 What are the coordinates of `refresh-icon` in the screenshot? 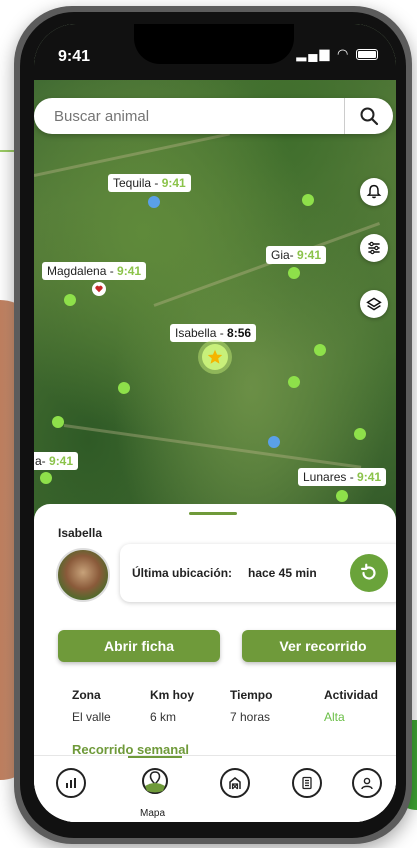 It's located at (368, 571).